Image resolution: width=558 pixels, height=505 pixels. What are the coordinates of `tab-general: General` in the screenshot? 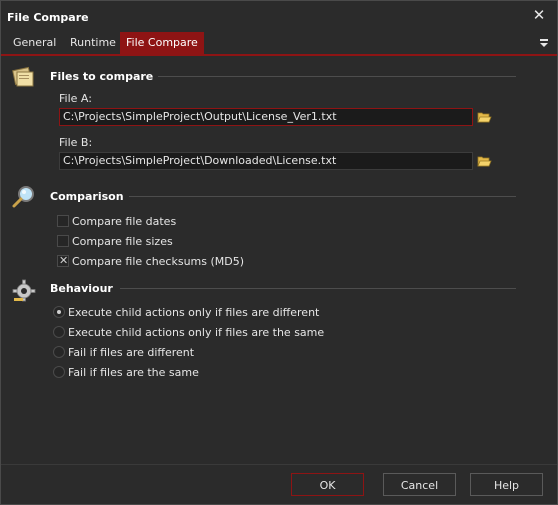 It's located at (34, 43).